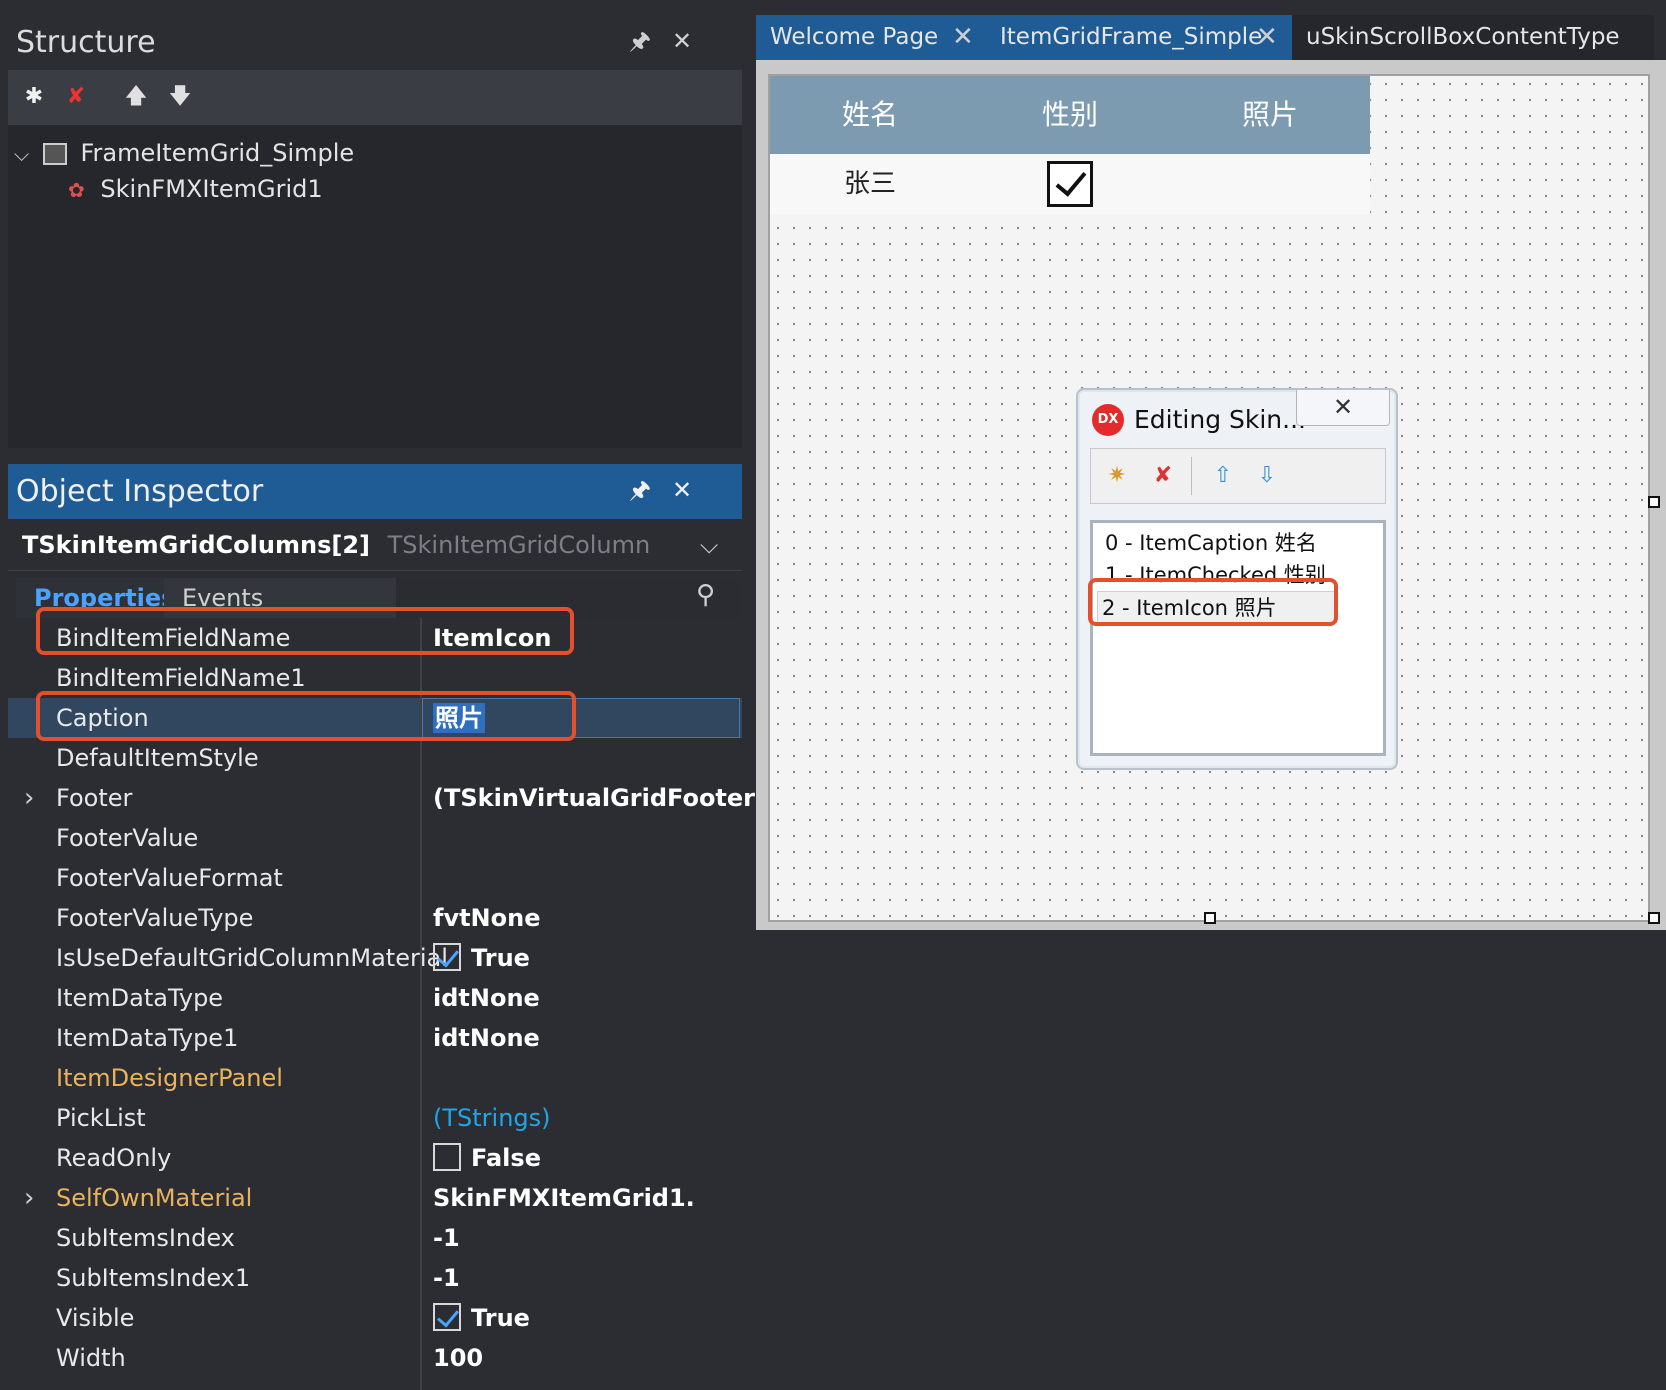  What do you see at coordinates (375, 97) in the screenshot?
I see `structure-toolbar: ✱ ✘ 🡅 🡇` at bounding box center [375, 97].